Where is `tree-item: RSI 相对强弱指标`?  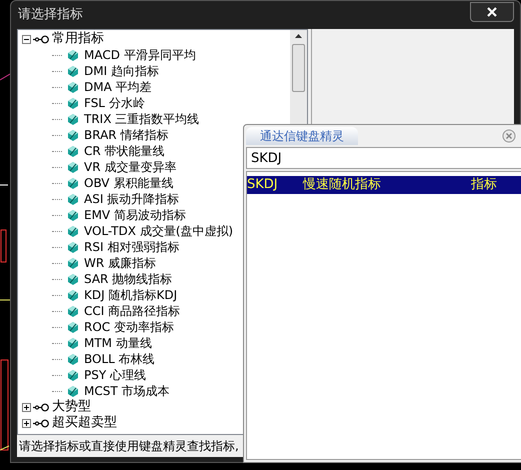
tree-item: RSI 相对强弱指标 is located at coordinates (132, 247).